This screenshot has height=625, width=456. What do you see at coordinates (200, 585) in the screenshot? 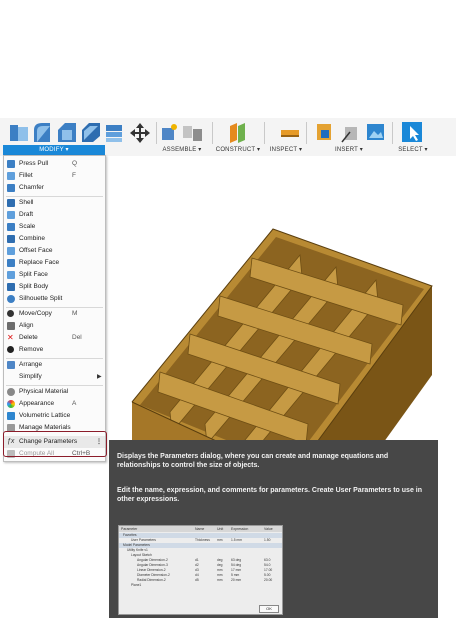
I see `table-row: Plane1` at bounding box center [200, 585].